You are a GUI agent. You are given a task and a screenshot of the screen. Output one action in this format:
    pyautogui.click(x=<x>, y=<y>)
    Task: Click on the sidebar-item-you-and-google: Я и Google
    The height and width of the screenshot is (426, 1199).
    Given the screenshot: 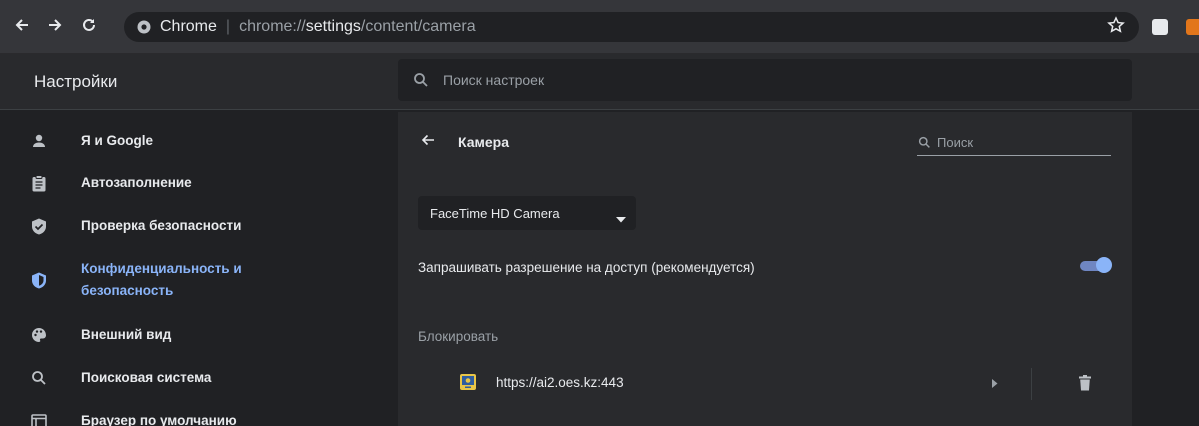 What is the action you would take?
    pyautogui.click(x=190, y=141)
    